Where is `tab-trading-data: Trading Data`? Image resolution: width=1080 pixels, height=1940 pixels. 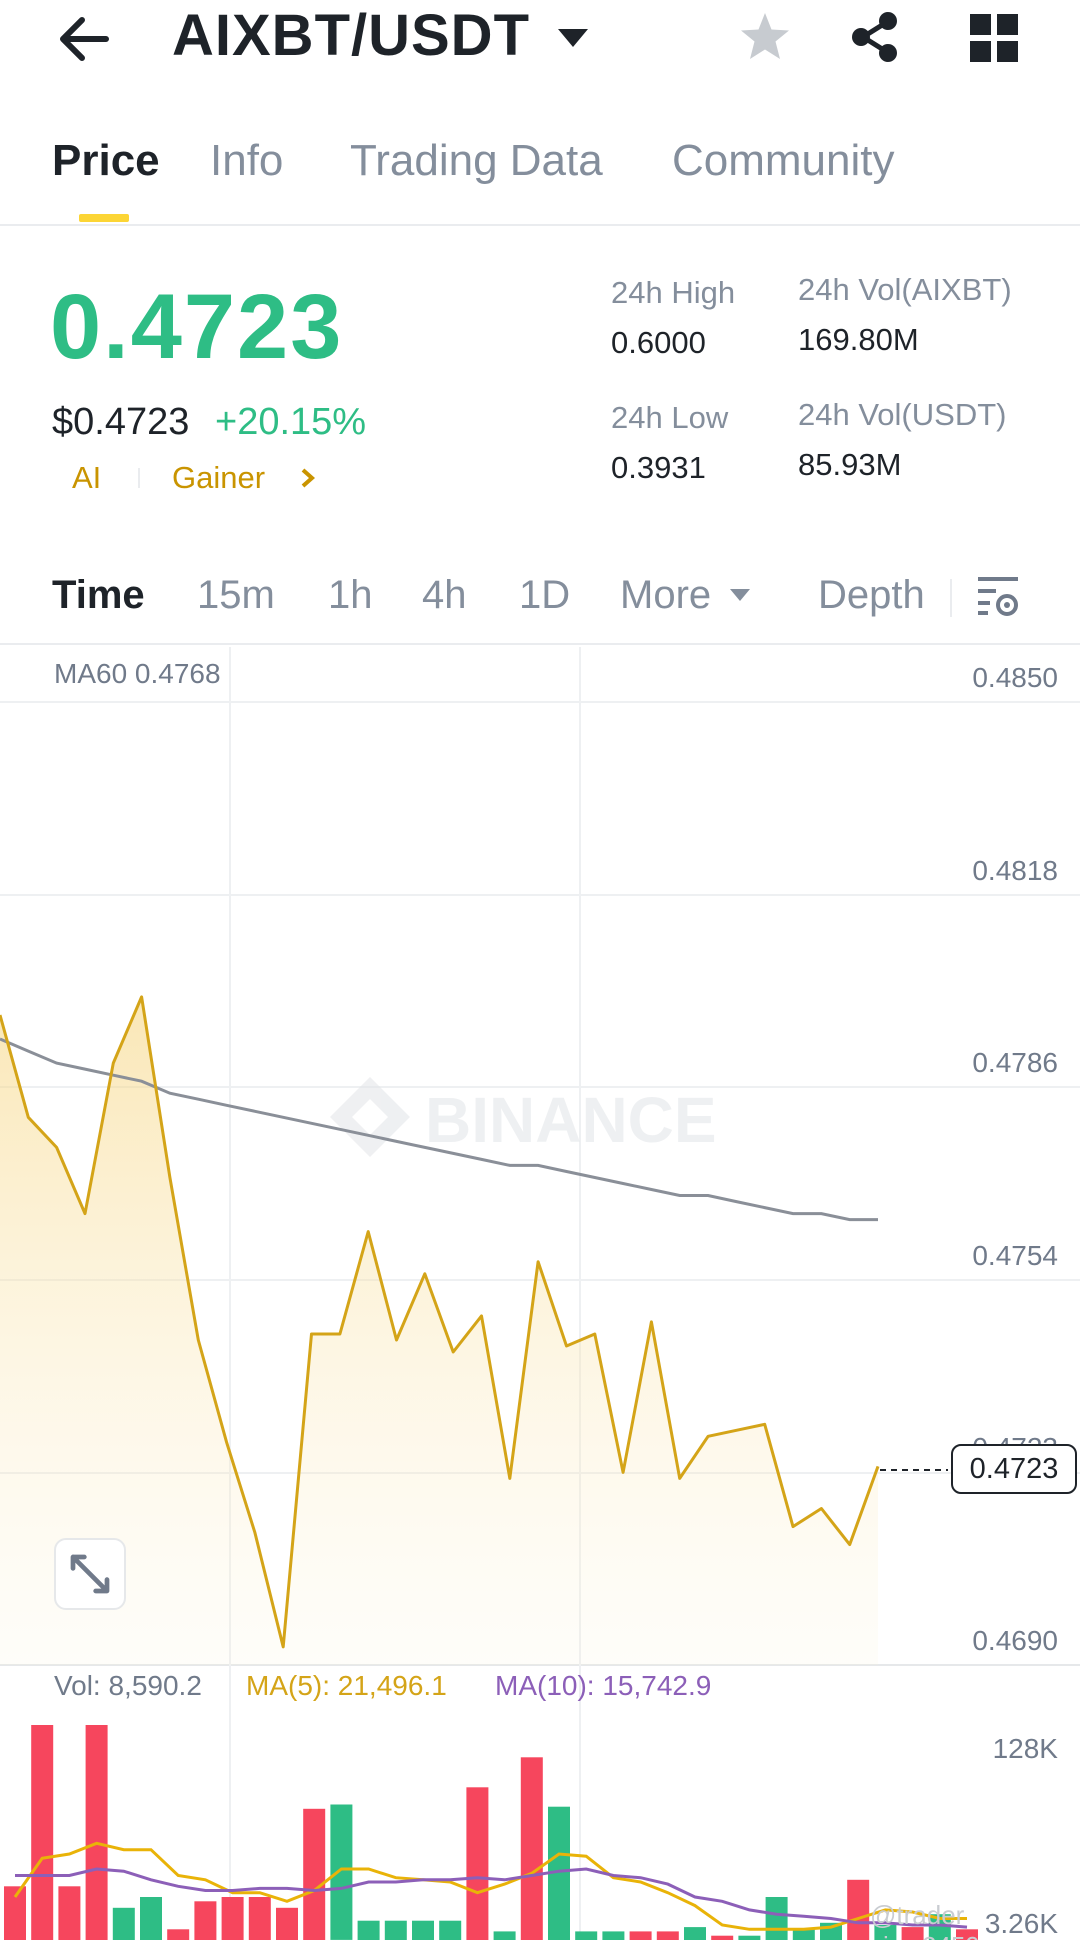
tab-trading-data: Trading Data is located at coordinates (476, 161).